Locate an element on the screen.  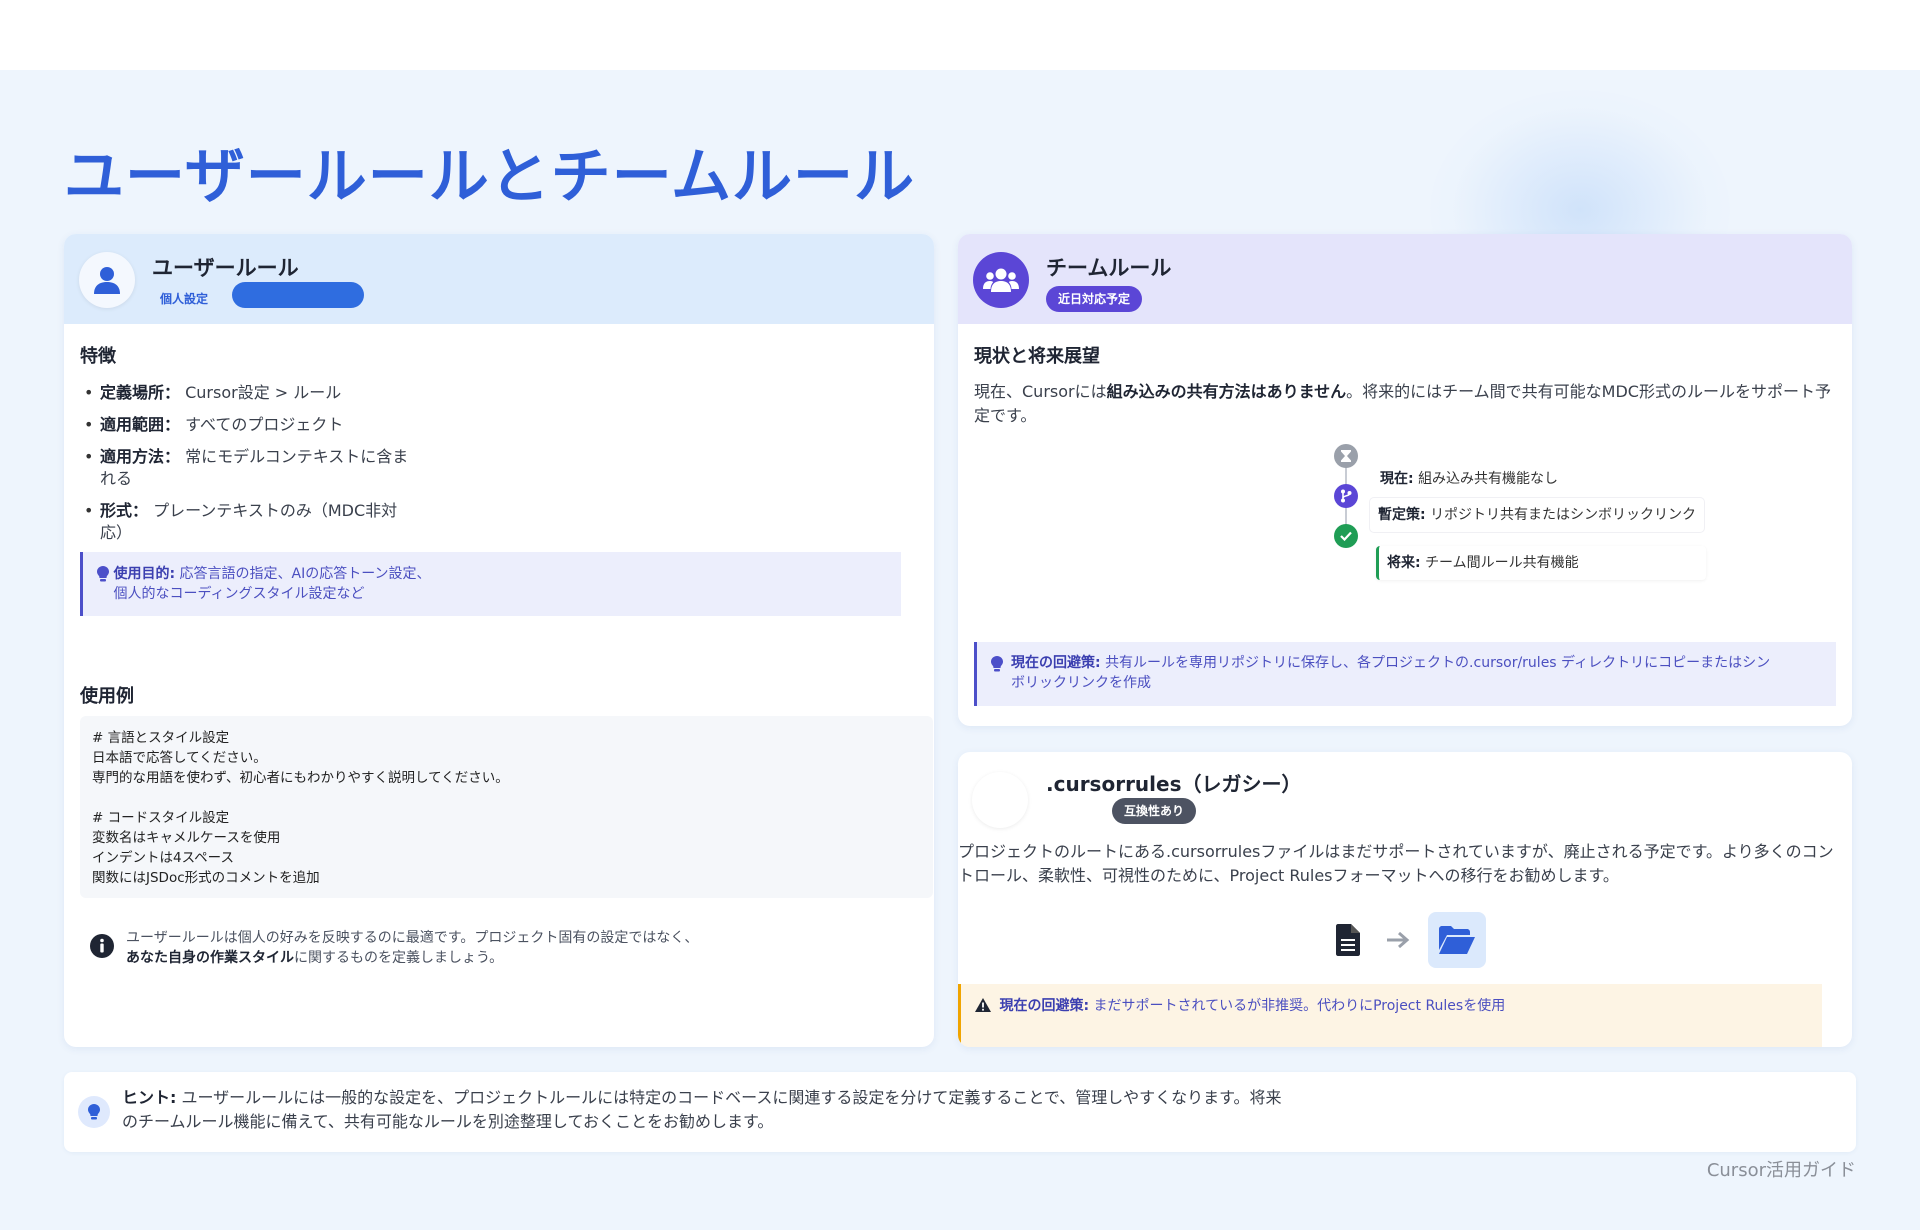
timeline-text: チーム間ルール共有機能 is located at coordinates (1502, 563).